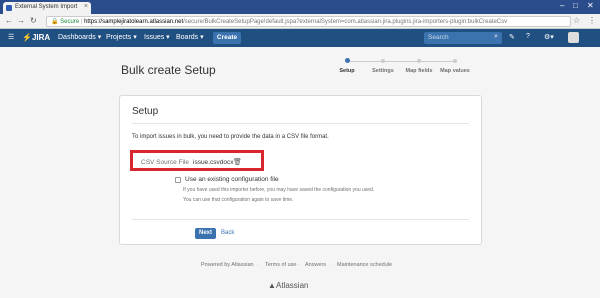  Describe the element at coordinates (55, 22) in the screenshot. I see `lock-icon: 🔒` at that location.